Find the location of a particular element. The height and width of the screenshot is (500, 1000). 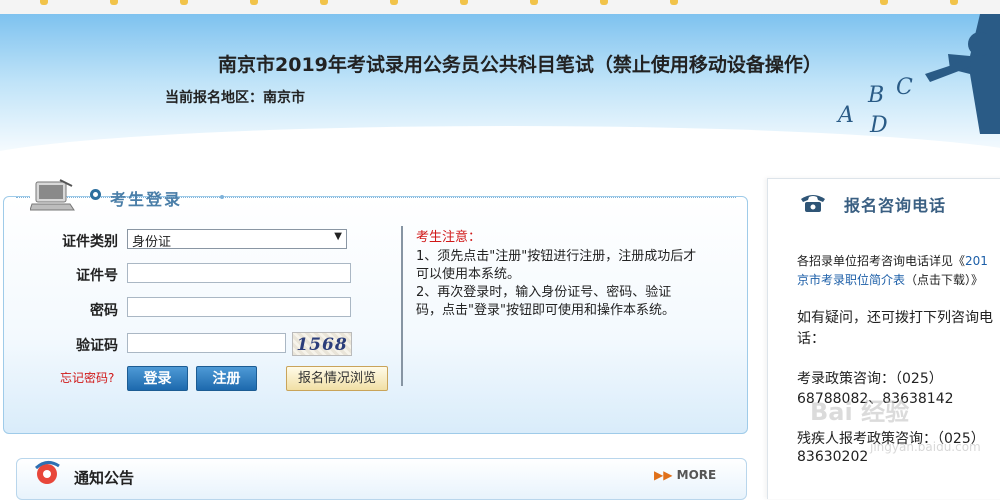

password-input is located at coordinates (239, 307).